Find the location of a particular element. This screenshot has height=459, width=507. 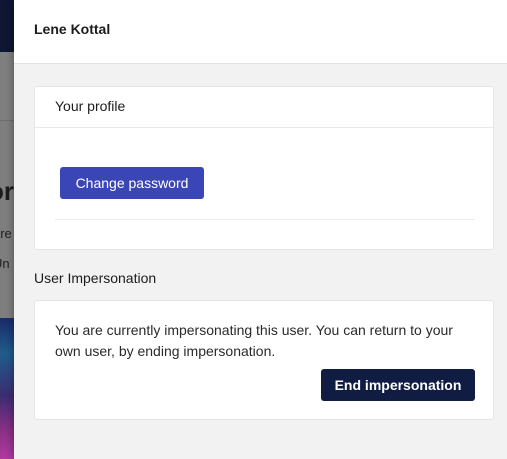

change-password-button: Change password is located at coordinates (132, 183).